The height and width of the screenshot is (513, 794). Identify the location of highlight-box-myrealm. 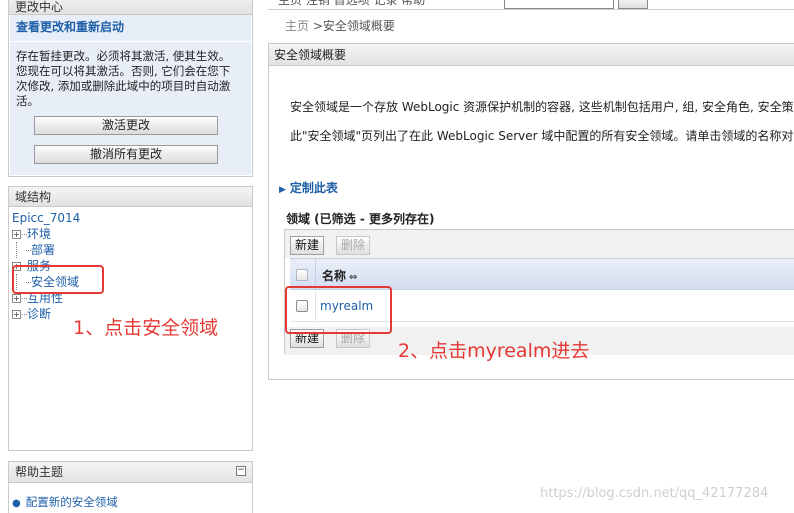
(338, 310).